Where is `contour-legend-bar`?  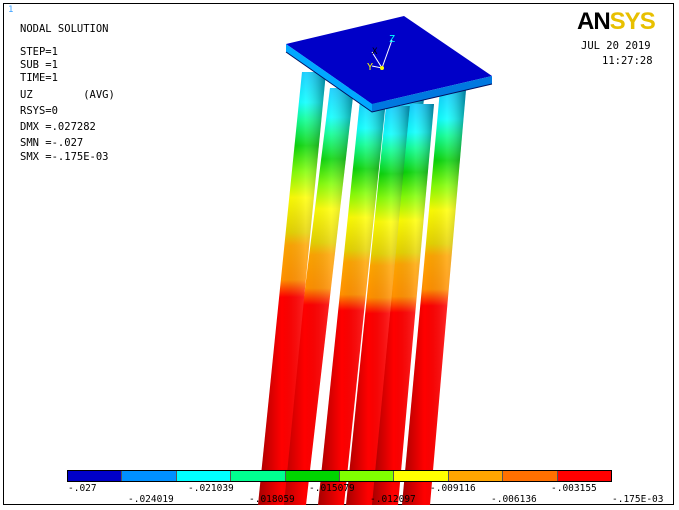 contour-legend-bar is located at coordinates (339, 476).